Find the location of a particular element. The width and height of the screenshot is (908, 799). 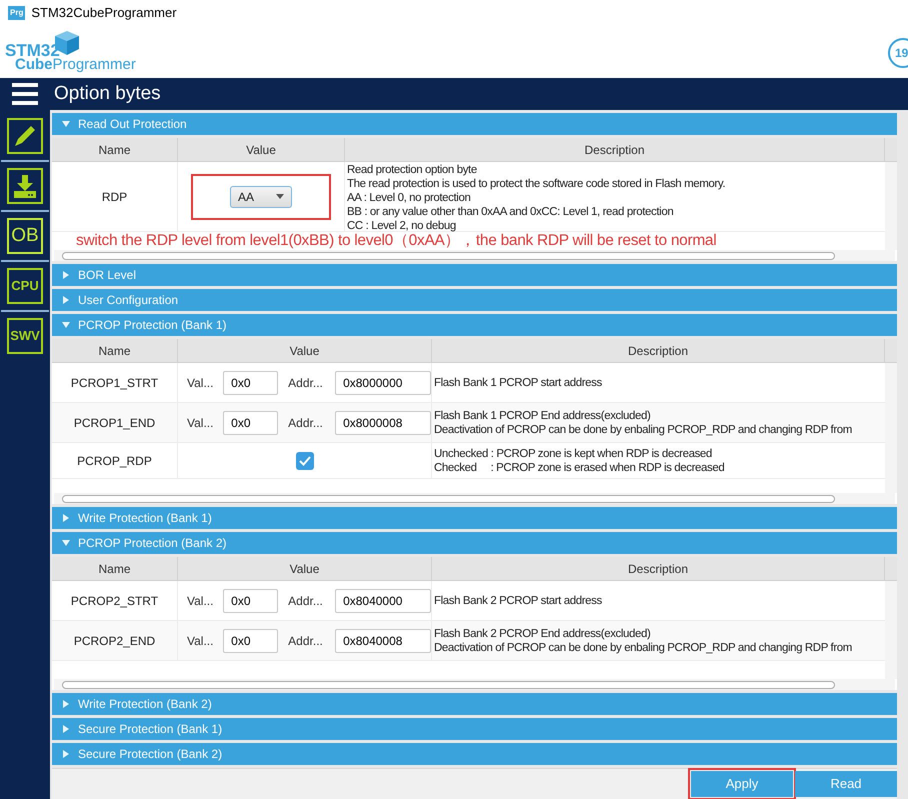

caret-icon is located at coordinates (280, 196).